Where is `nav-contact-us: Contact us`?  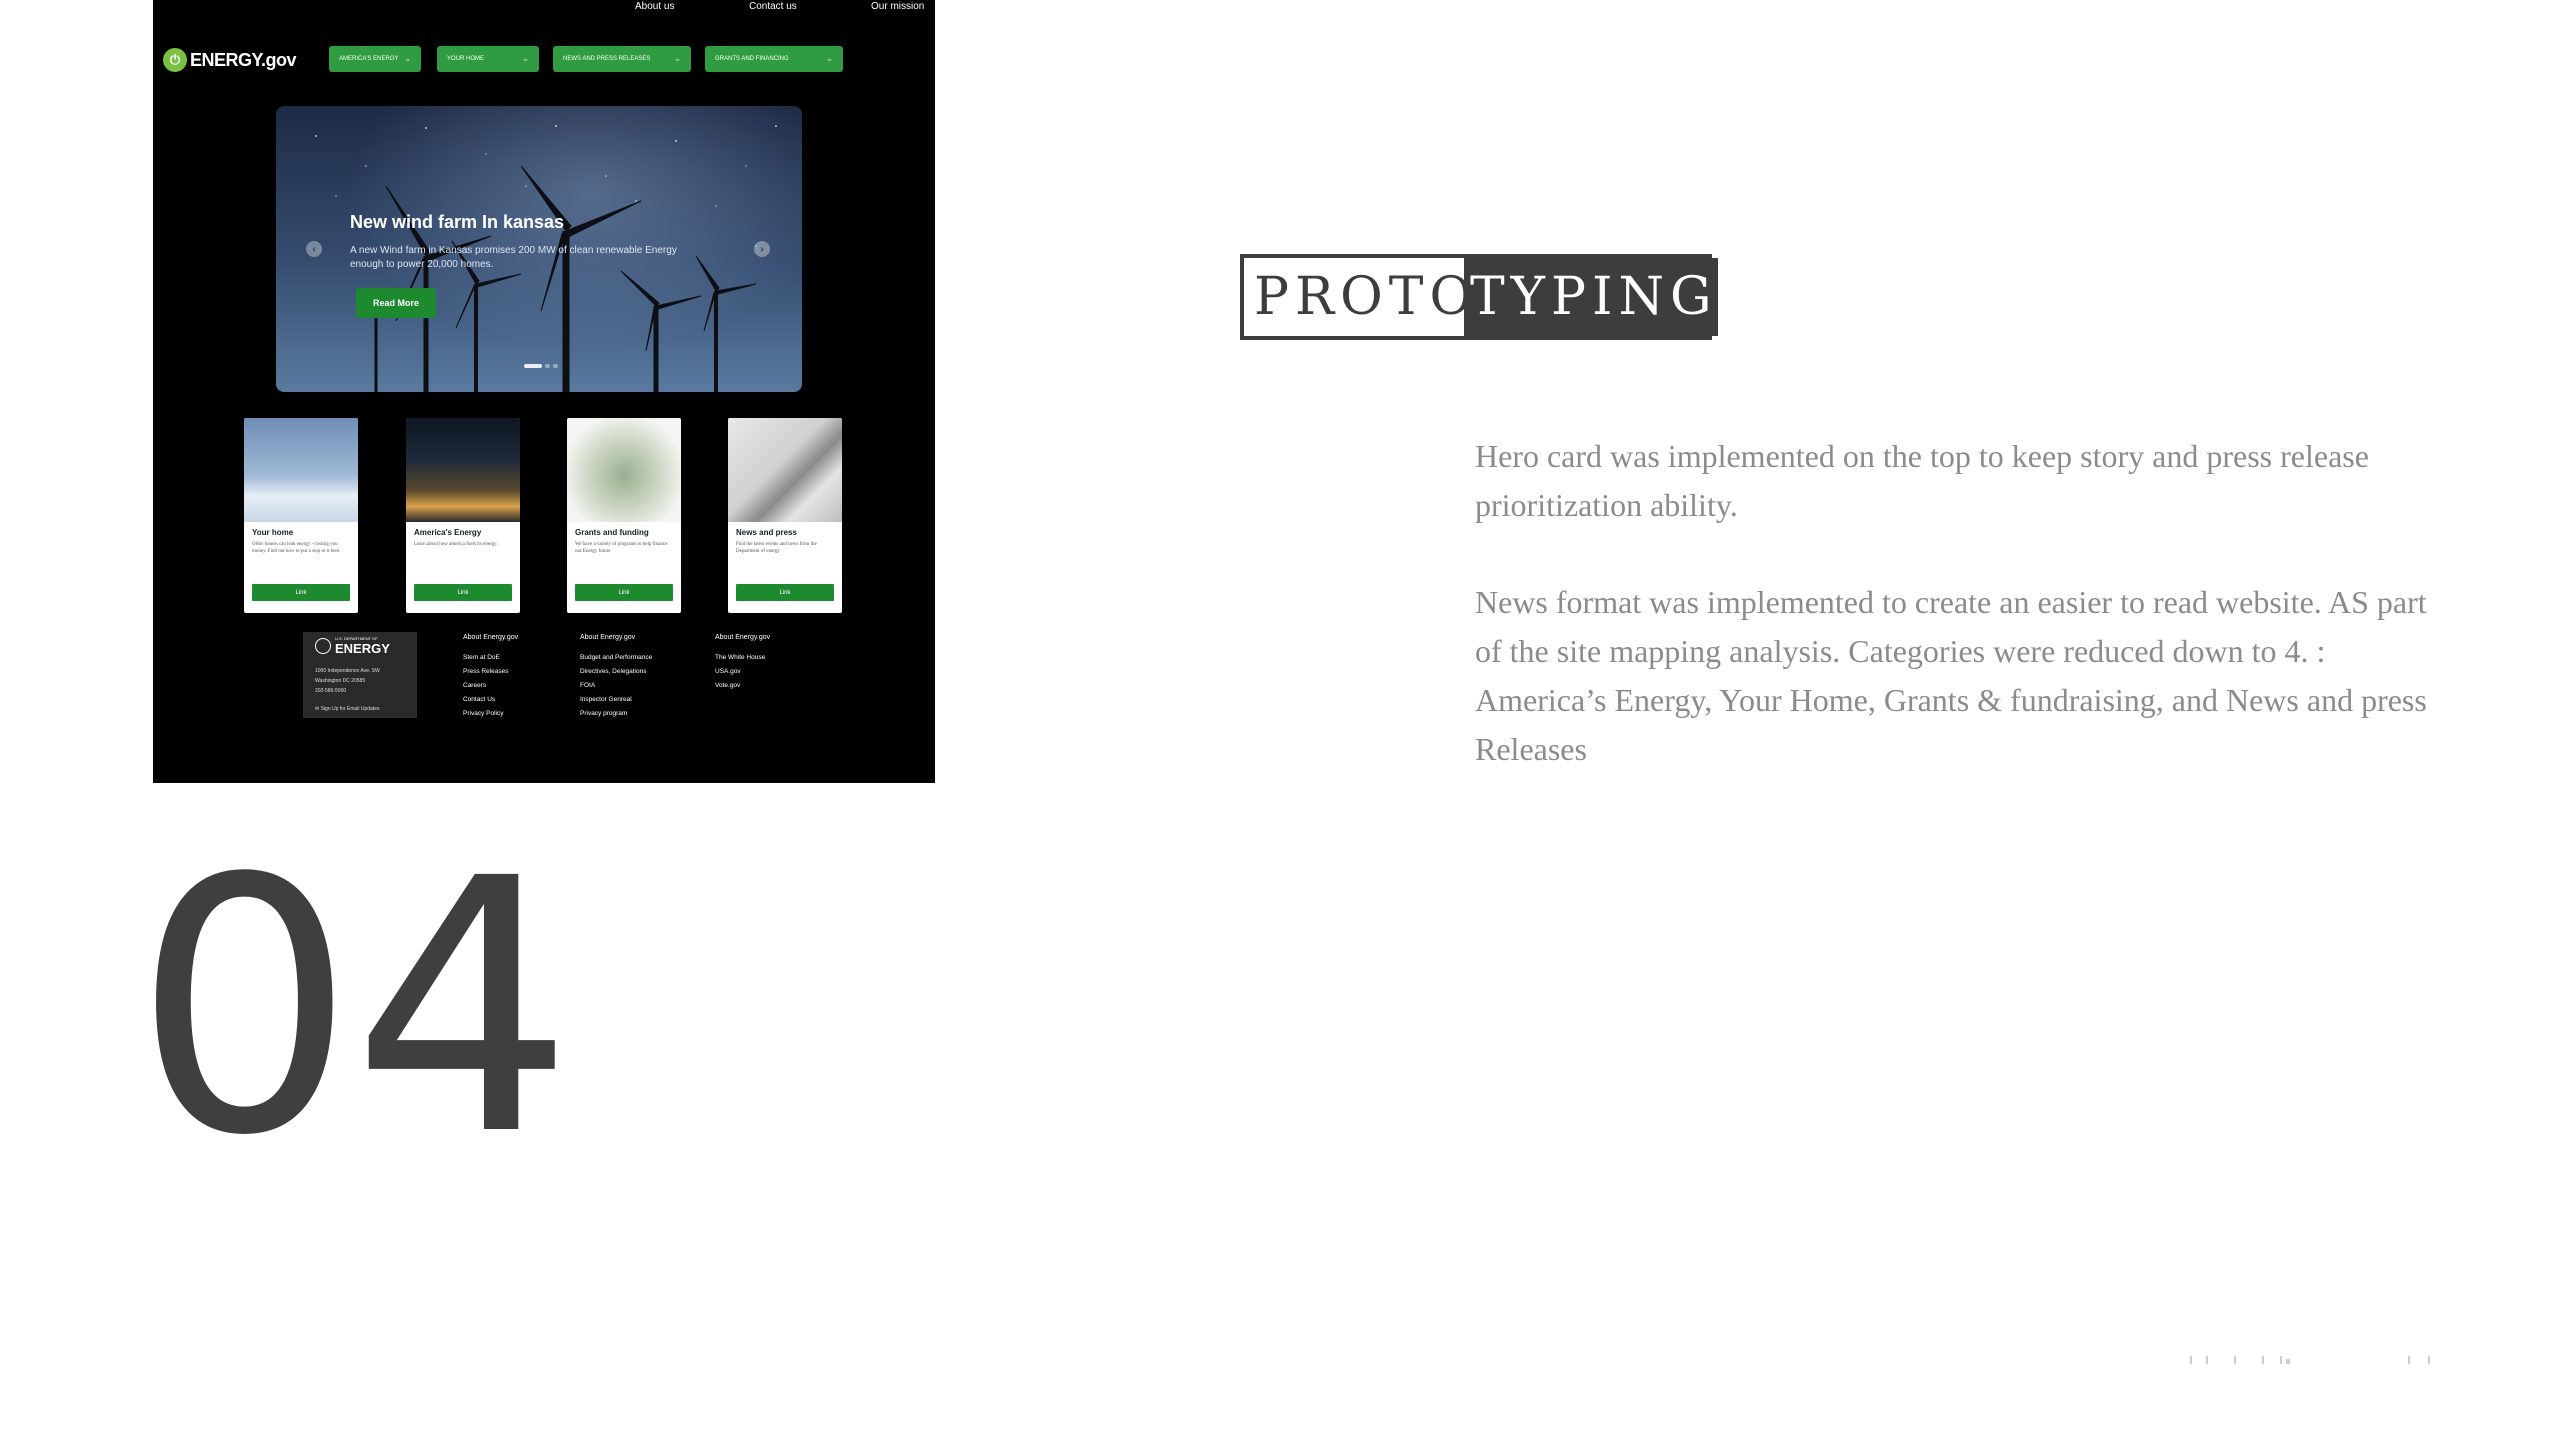
nav-contact-us: Contact us is located at coordinates (773, 6).